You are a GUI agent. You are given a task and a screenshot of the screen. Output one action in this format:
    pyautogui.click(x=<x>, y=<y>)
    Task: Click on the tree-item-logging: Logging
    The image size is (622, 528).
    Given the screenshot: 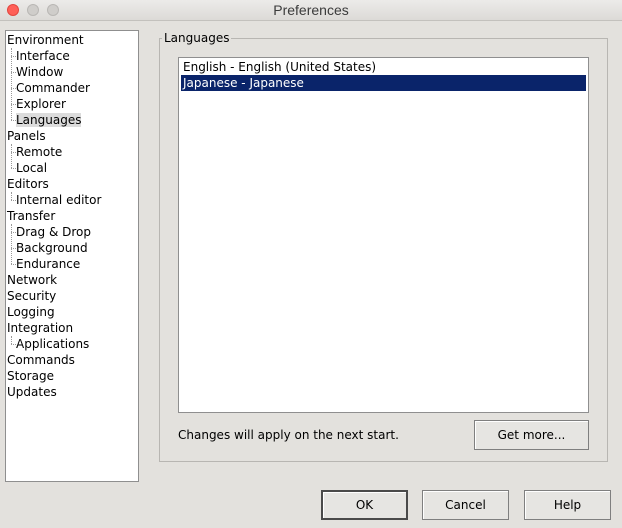 What is the action you would take?
    pyautogui.click(x=31, y=312)
    